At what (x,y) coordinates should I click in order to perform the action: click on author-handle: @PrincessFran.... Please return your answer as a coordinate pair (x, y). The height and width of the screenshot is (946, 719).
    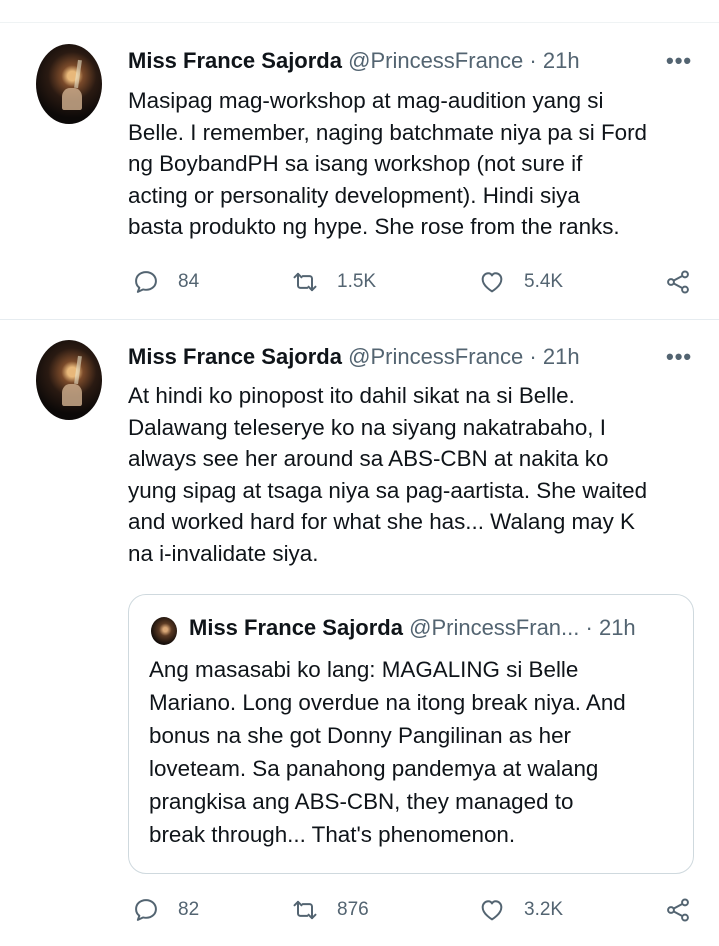
    Looking at the image, I should click on (494, 627).